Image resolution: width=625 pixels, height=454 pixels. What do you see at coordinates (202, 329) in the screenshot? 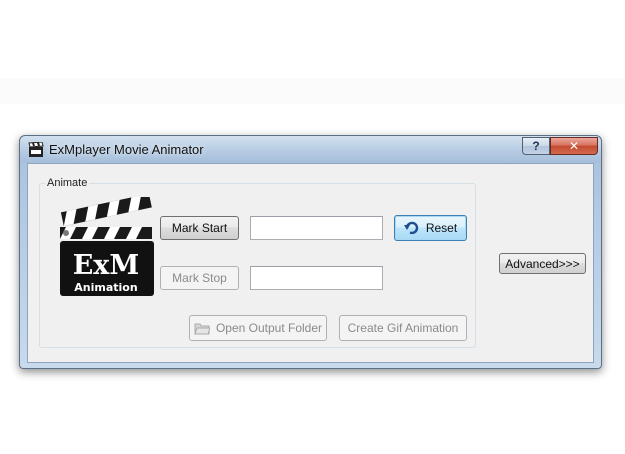
I see `folder-icon` at bounding box center [202, 329].